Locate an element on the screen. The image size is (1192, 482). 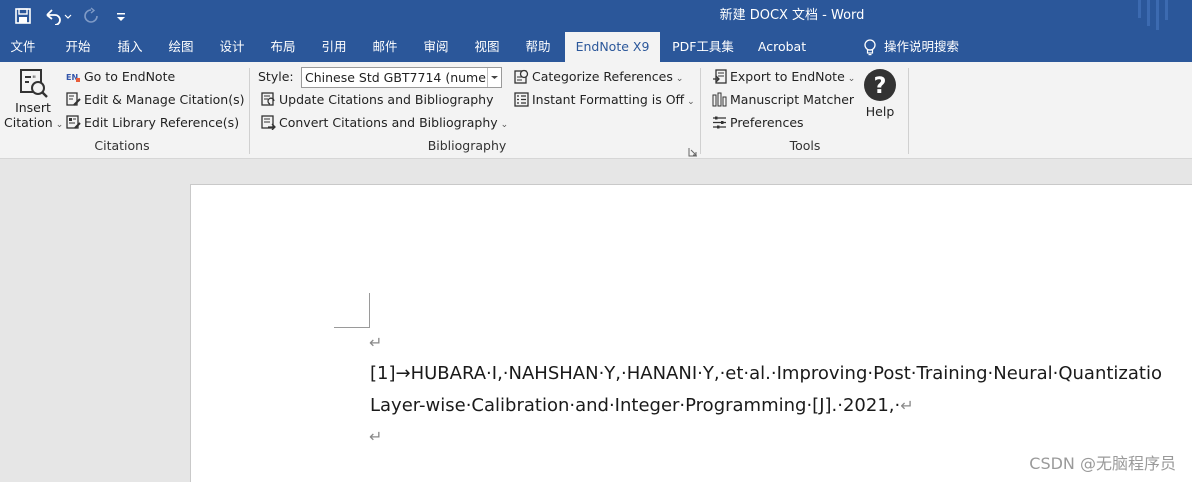
insert-citation-icon: " is located at coordinates (33, 84).